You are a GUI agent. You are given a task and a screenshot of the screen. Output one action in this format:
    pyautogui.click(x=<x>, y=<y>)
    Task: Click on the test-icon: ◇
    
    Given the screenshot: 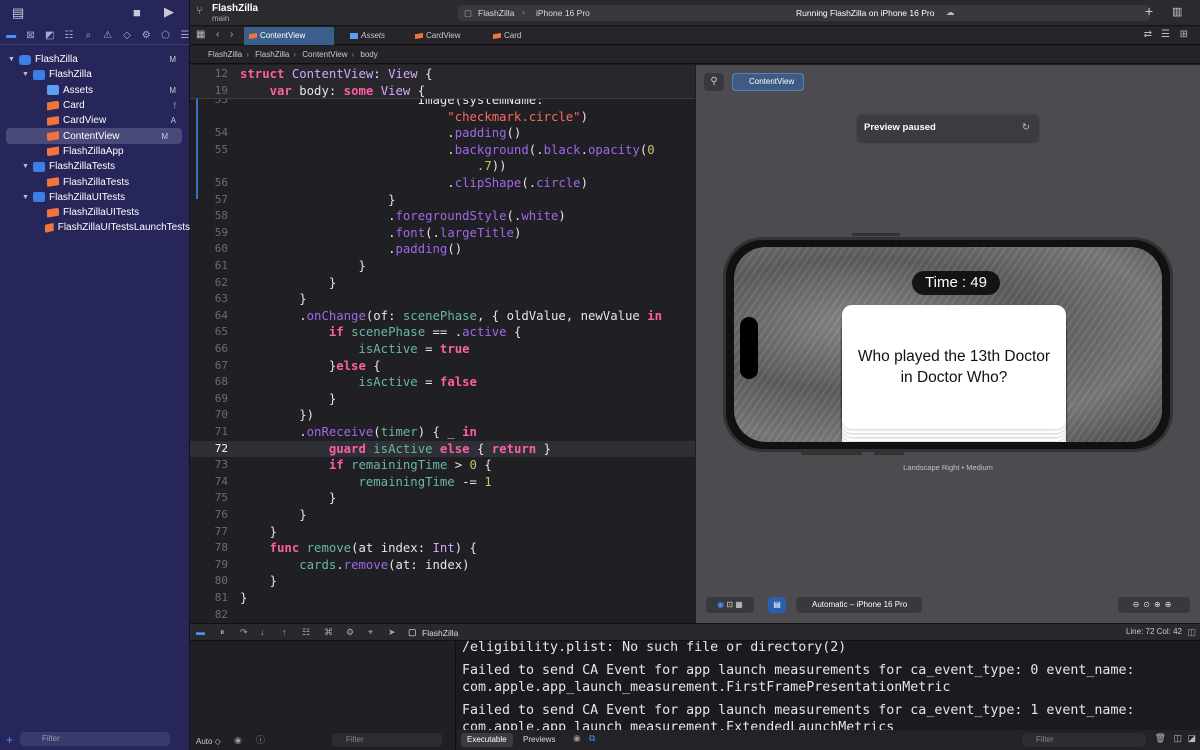 What is the action you would take?
    pyautogui.click(x=127, y=35)
    